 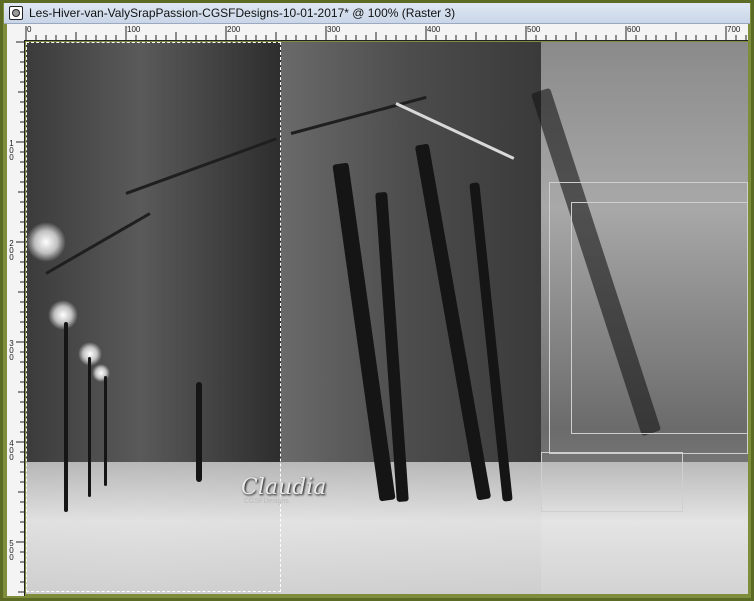 I want to click on image-window-icon, so click(x=16, y=13).